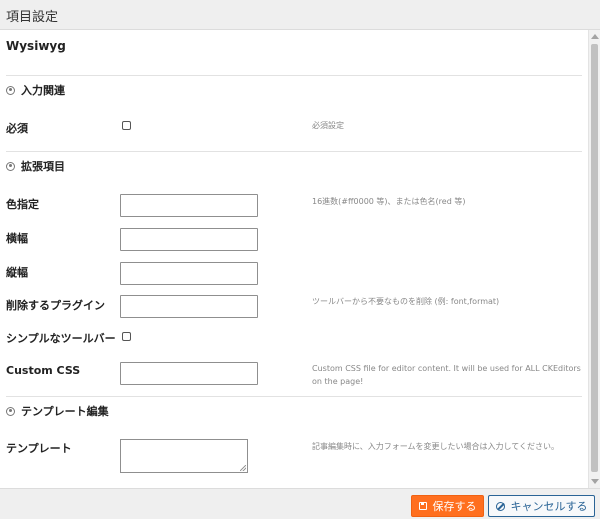  I want to click on scrollbar-thumb, so click(594, 258).